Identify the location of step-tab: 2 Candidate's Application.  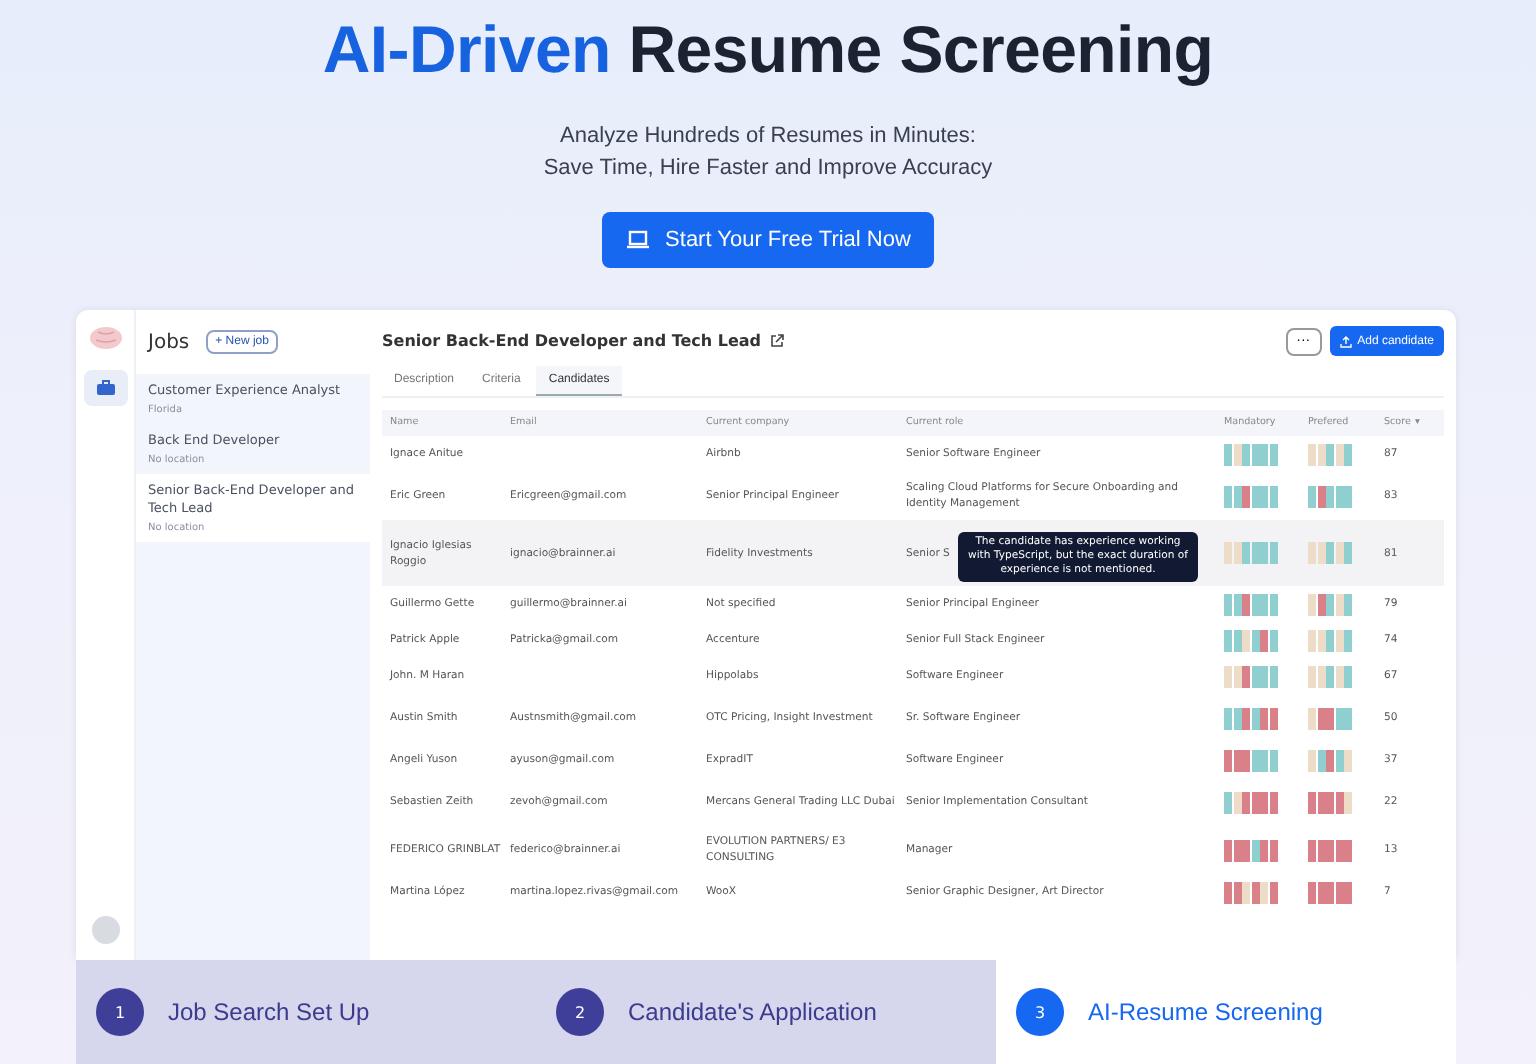
(766, 1012).